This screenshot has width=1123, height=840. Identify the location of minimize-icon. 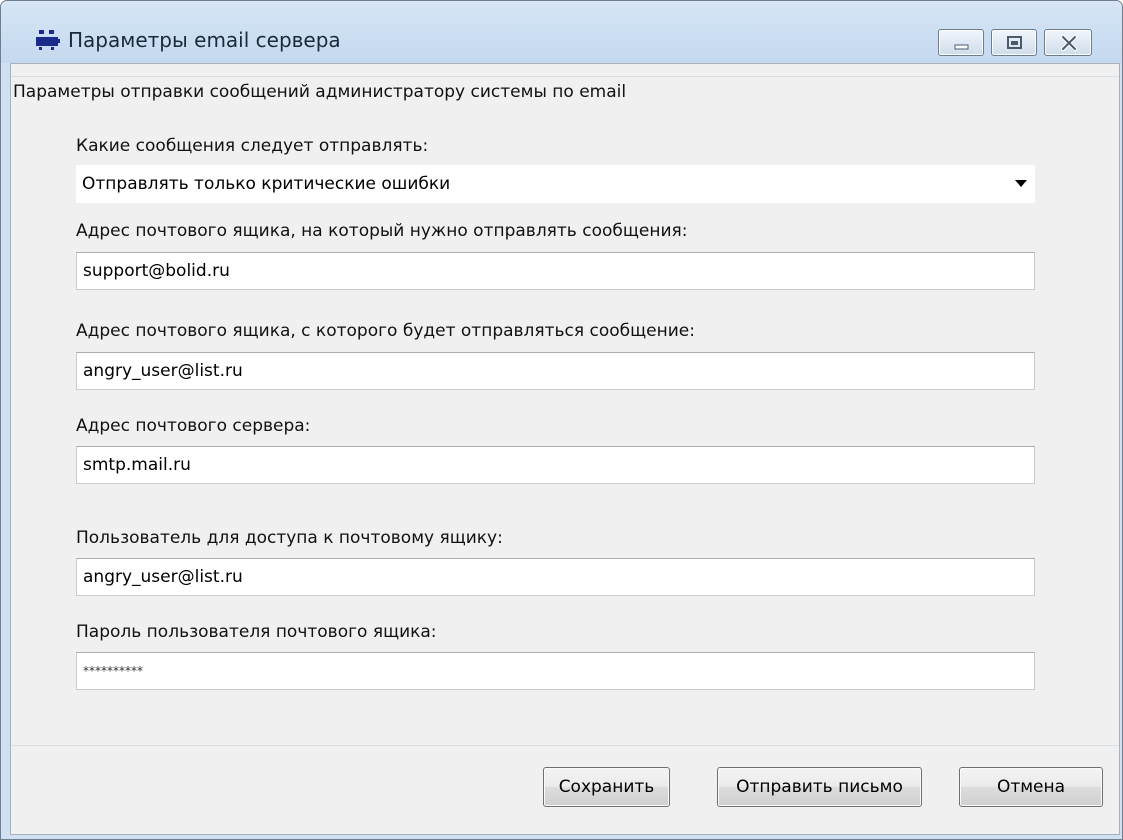
(961, 47).